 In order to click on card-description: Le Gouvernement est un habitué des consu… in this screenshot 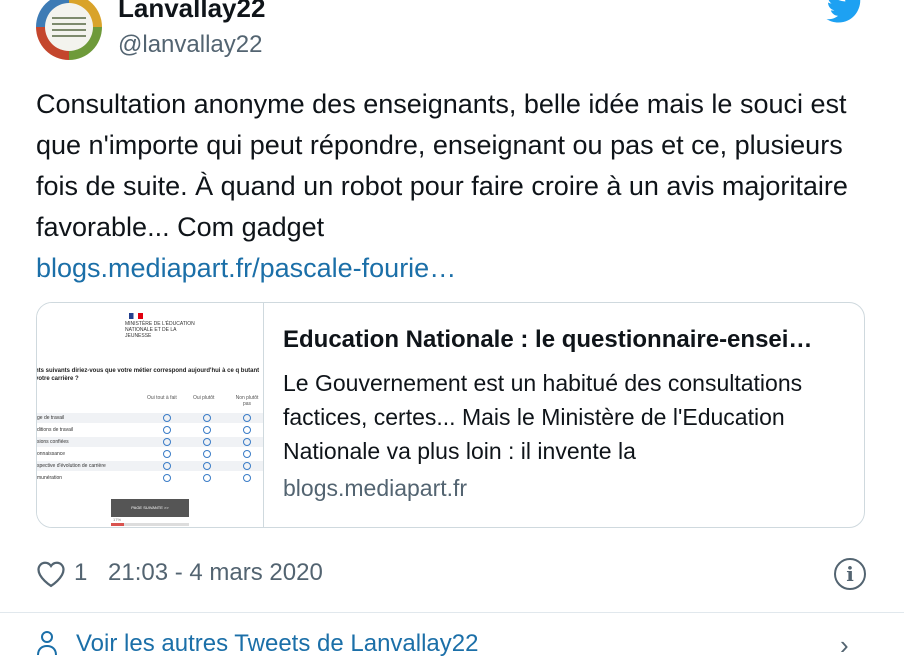, I will do `click(543, 417)`.